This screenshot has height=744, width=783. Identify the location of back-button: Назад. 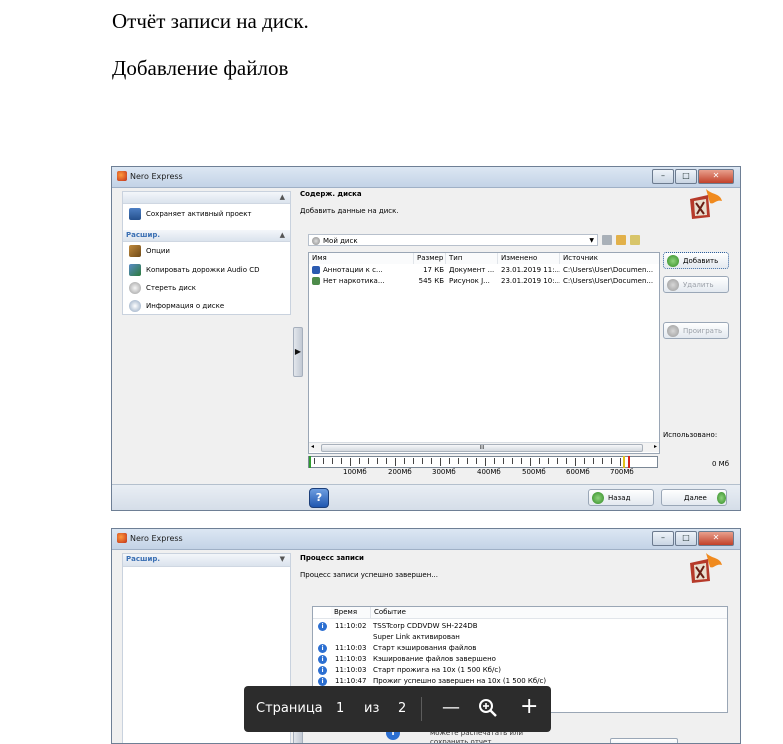
(621, 497).